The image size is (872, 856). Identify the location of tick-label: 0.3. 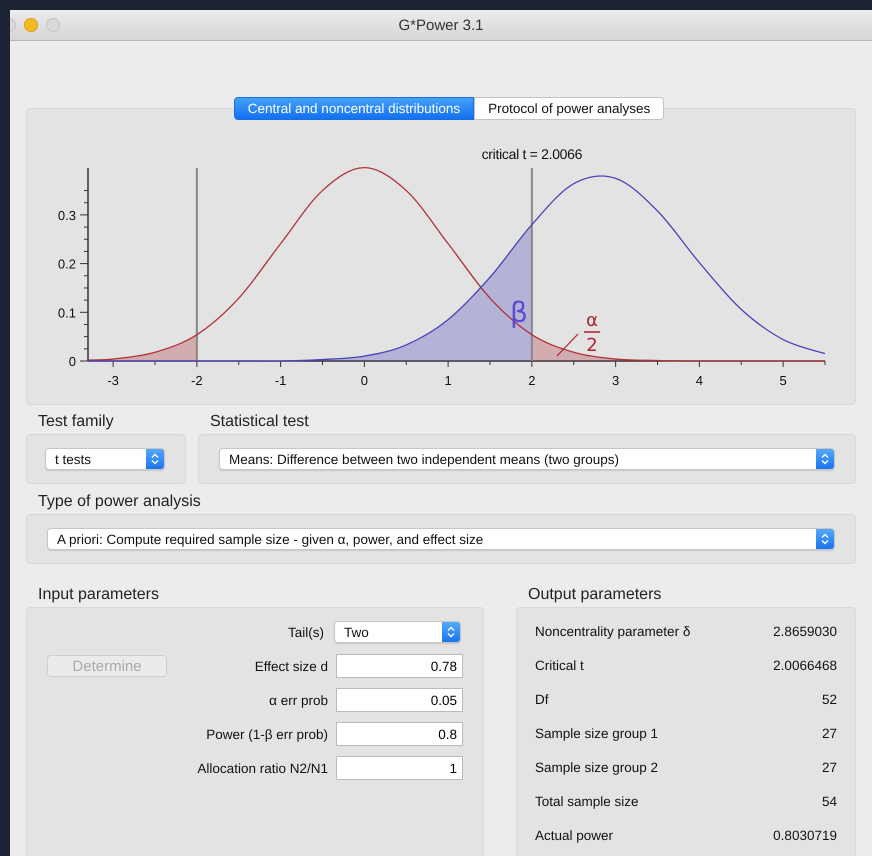
(67, 215).